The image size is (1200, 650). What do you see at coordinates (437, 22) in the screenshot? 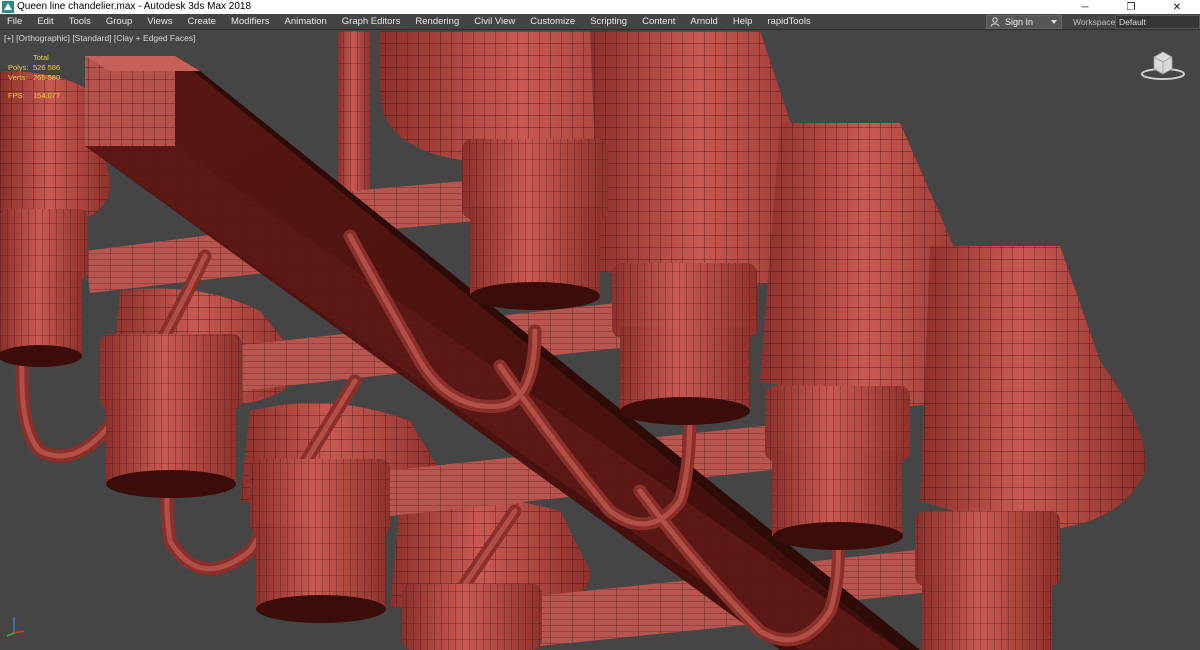
I see `menu-item-rendering: Rendering` at bounding box center [437, 22].